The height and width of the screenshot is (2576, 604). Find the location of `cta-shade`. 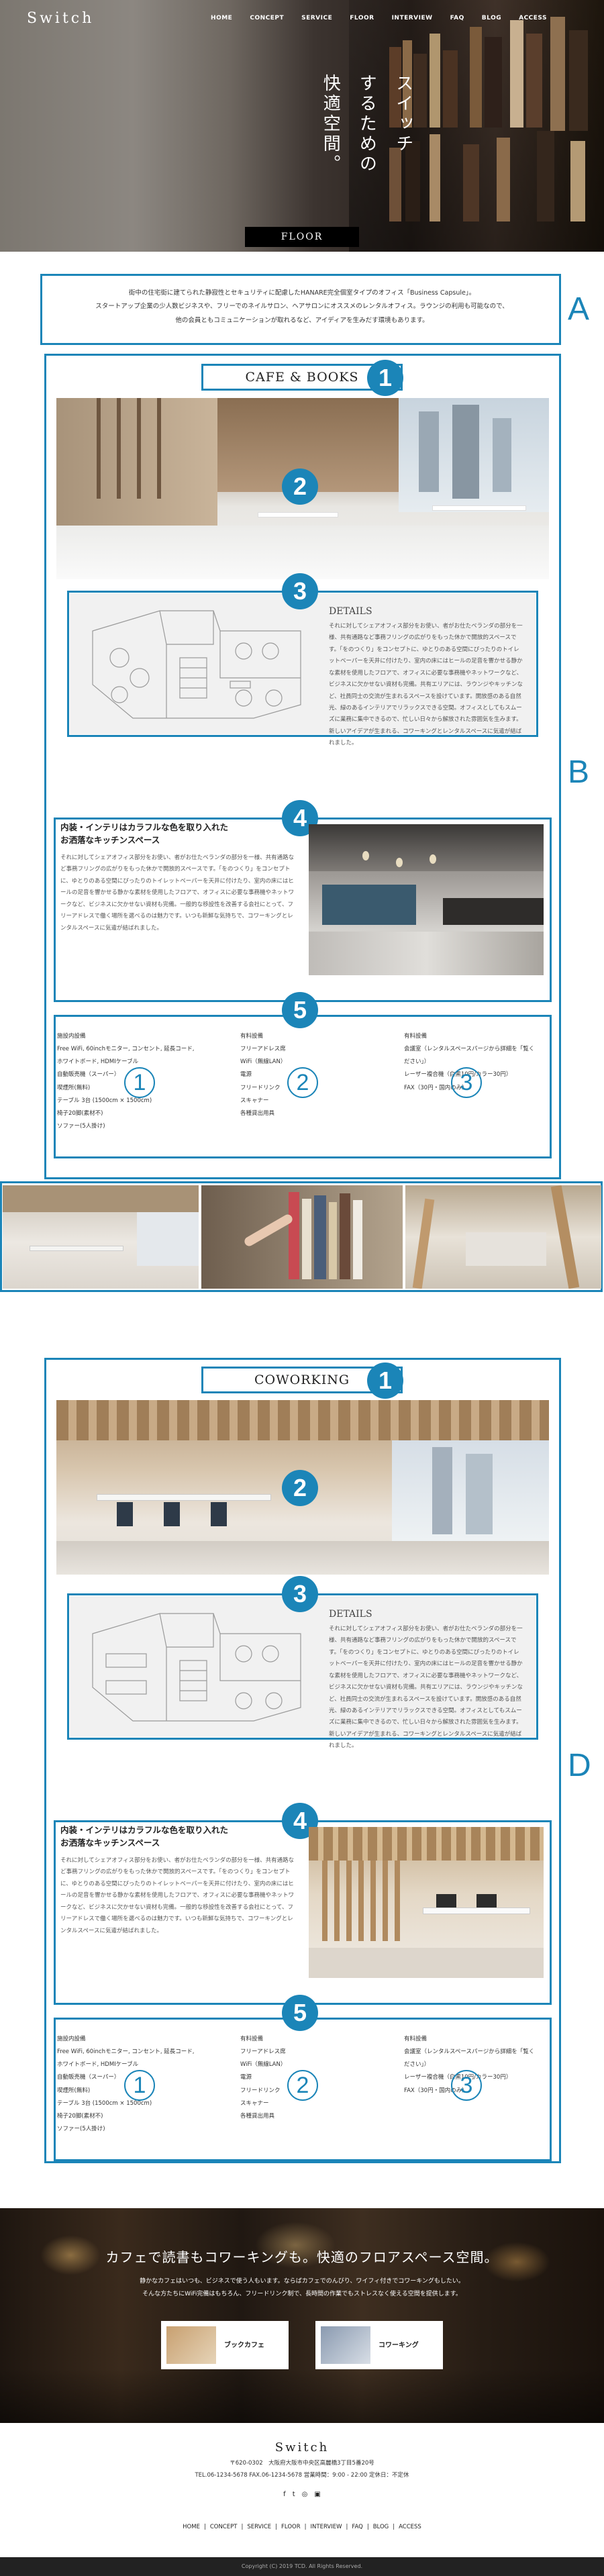

cta-shade is located at coordinates (302, 2396).